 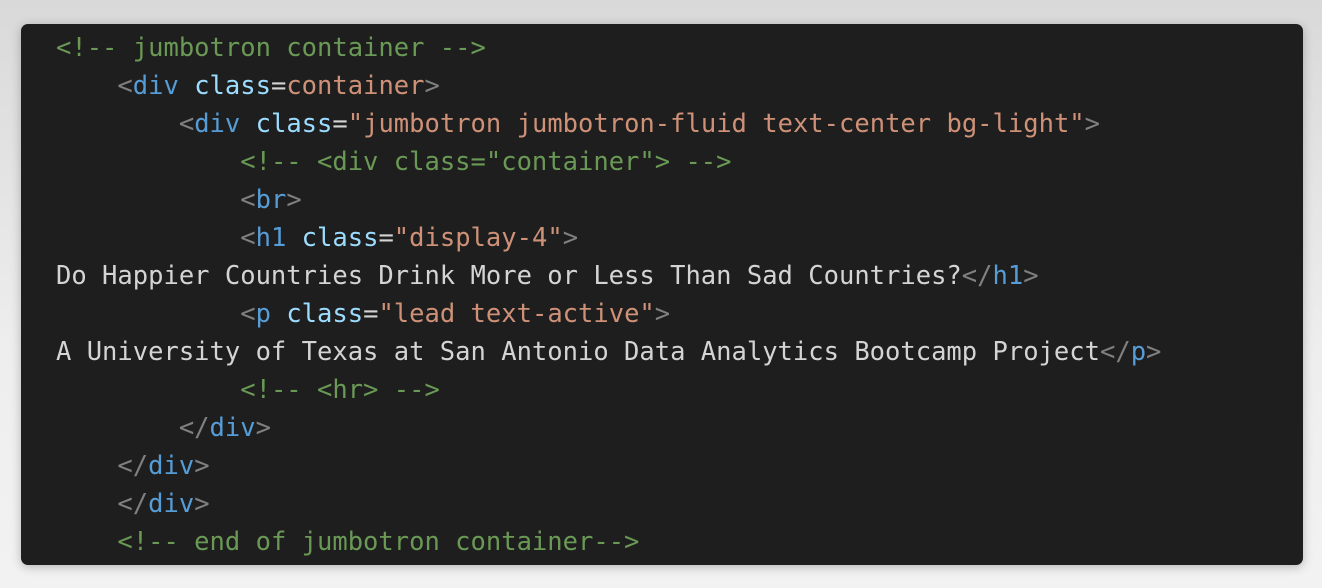 I want to click on code-line: <!-- <hr> -->, so click(x=608, y=390).